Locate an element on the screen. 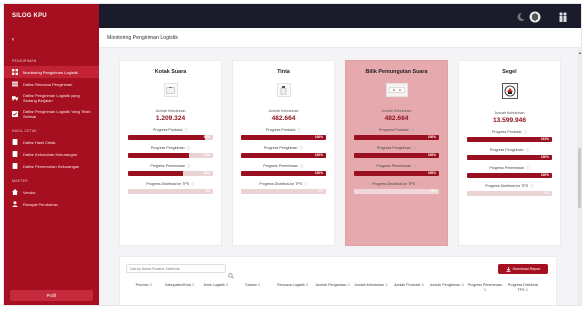  card-title: Segel is located at coordinates (509, 72).